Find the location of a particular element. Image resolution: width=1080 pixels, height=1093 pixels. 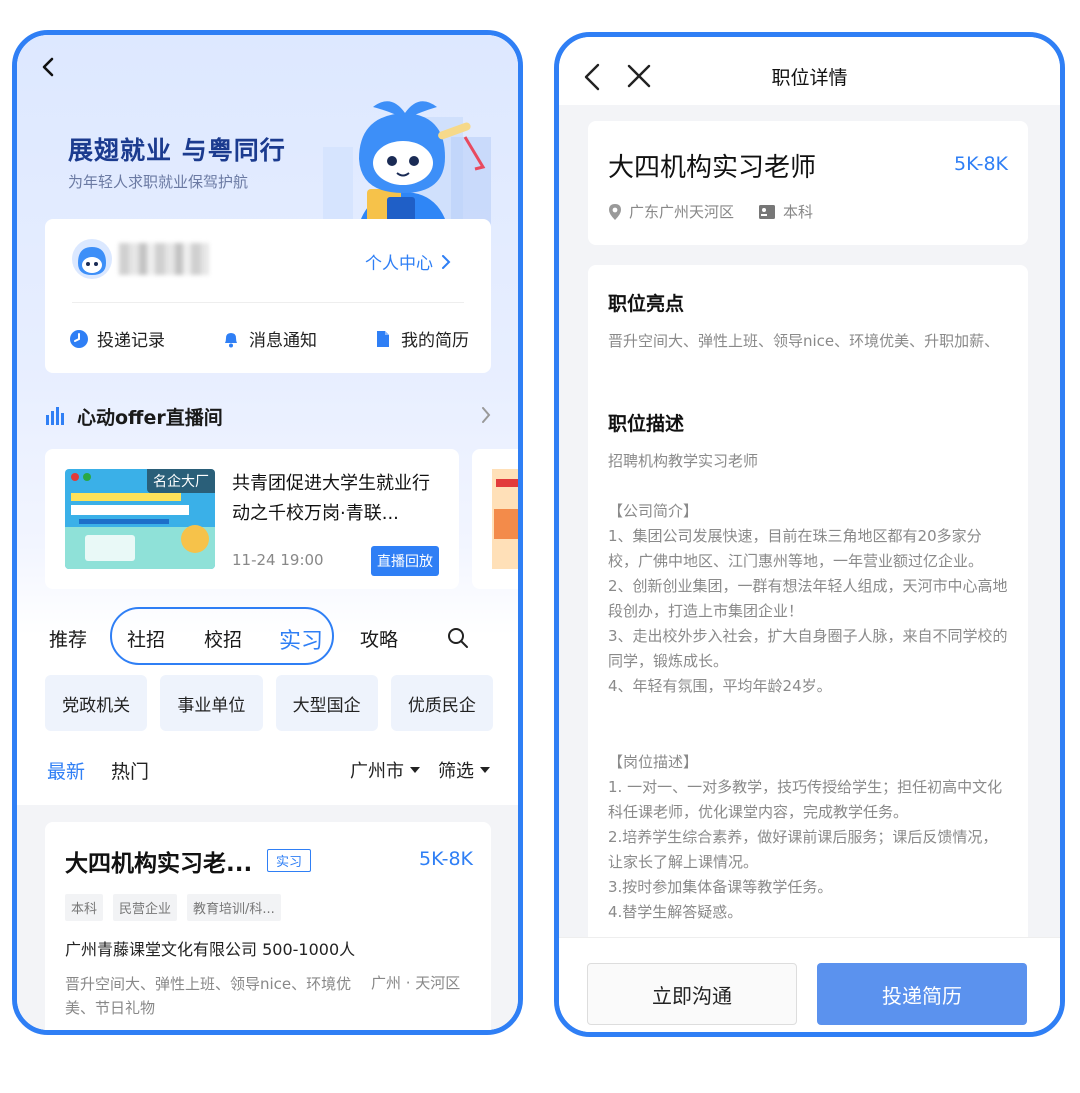

chip-education: 本科 is located at coordinates (84, 907).